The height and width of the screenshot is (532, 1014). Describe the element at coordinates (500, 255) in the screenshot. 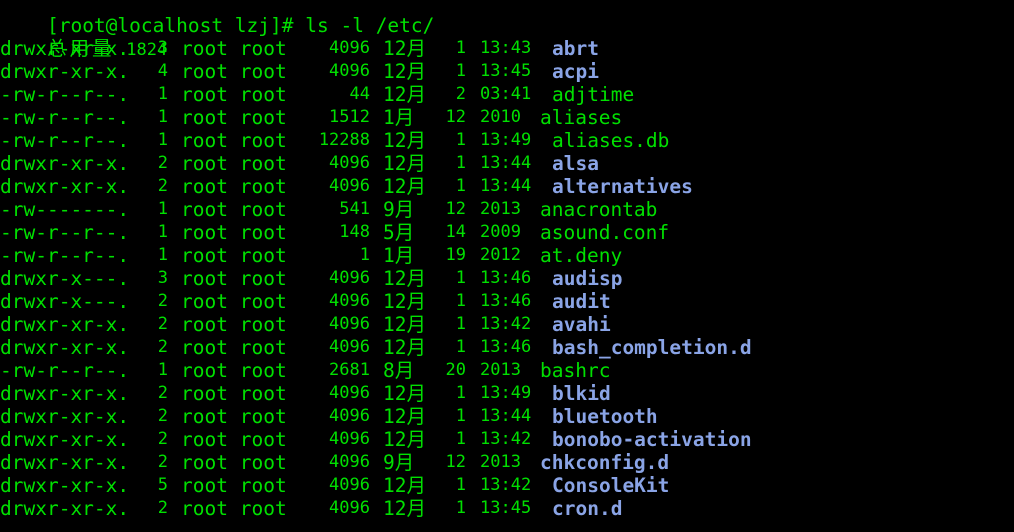

I see `time-or-year: 2012` at that location.